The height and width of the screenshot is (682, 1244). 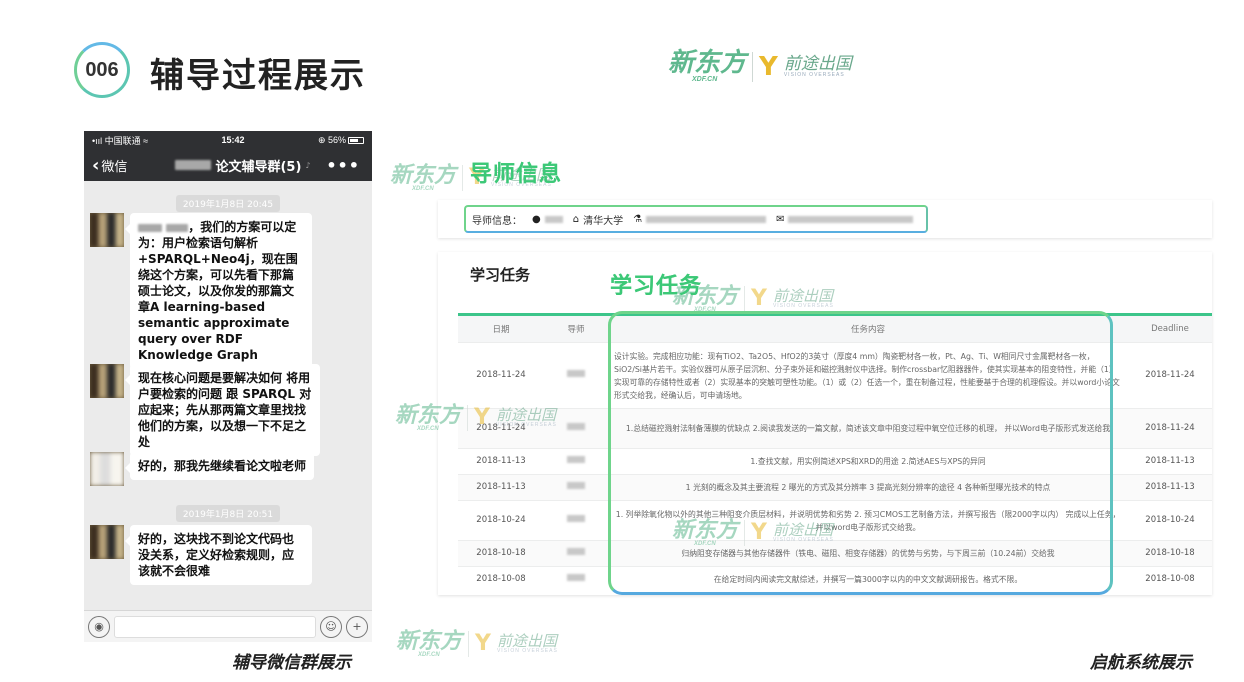 What do you see at coordinates (120, 140) in the screenshot?
I see `carrier-signal: •ııl 中国联通 ≈` at bounding box center [120, 140].